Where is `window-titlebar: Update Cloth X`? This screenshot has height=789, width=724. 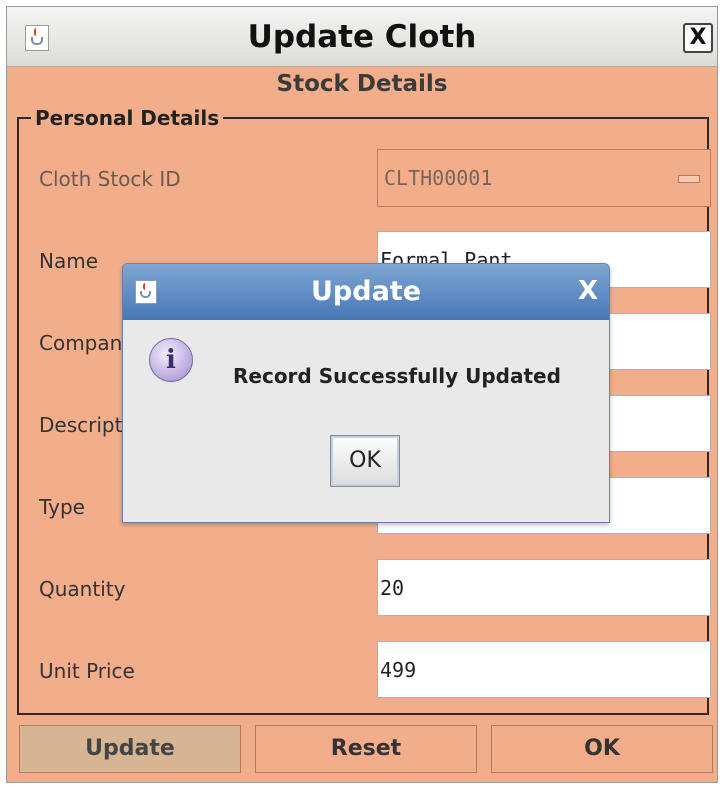 window-titlebar: Update Cloth X is located at coordinates (362, 37).